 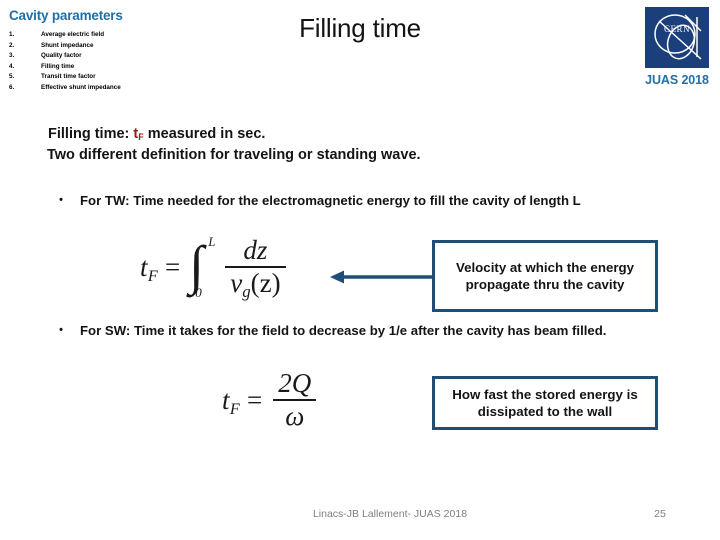 What do you see at coordinates (246, 291) in the screenshot?
I see `denominator-sub: g` at bounding box center [246, 291].